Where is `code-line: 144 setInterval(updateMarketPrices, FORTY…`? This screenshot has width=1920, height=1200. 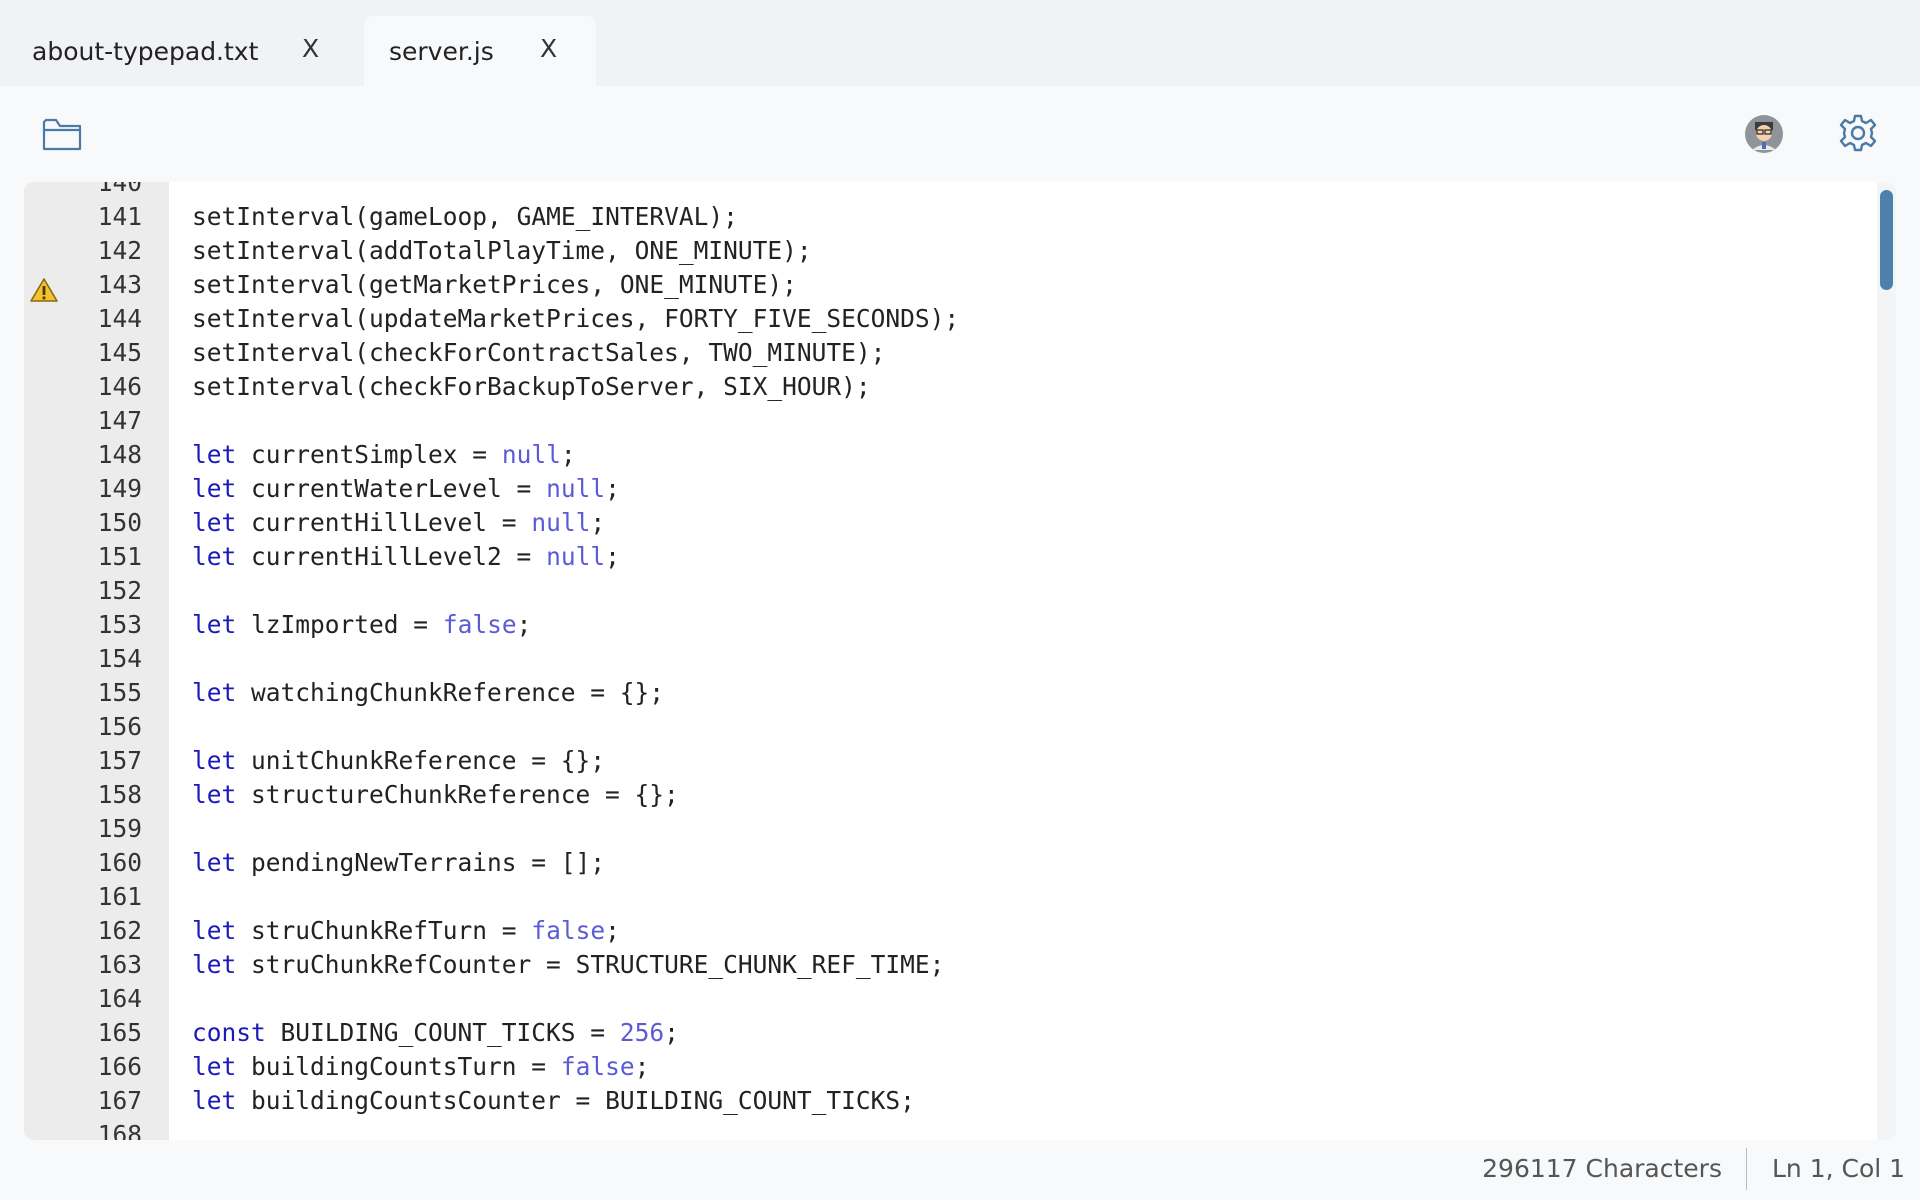 code-line: 144 setInterval(updateMarketPrices, FORTY… is located at coordinates (949, 319).